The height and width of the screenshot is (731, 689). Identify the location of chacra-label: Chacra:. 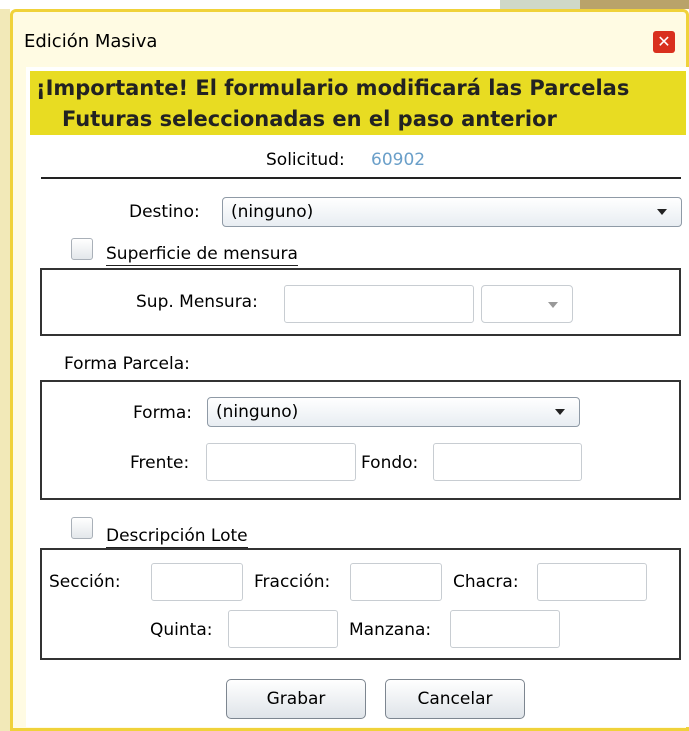
(486, 582).